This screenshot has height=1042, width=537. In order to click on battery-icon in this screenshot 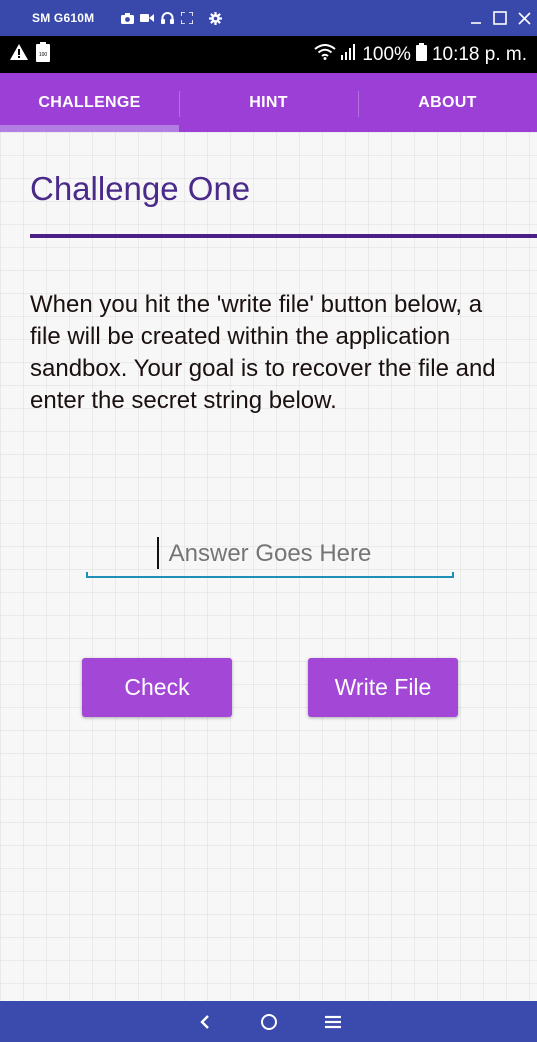, I will do `click(421, 54)`.